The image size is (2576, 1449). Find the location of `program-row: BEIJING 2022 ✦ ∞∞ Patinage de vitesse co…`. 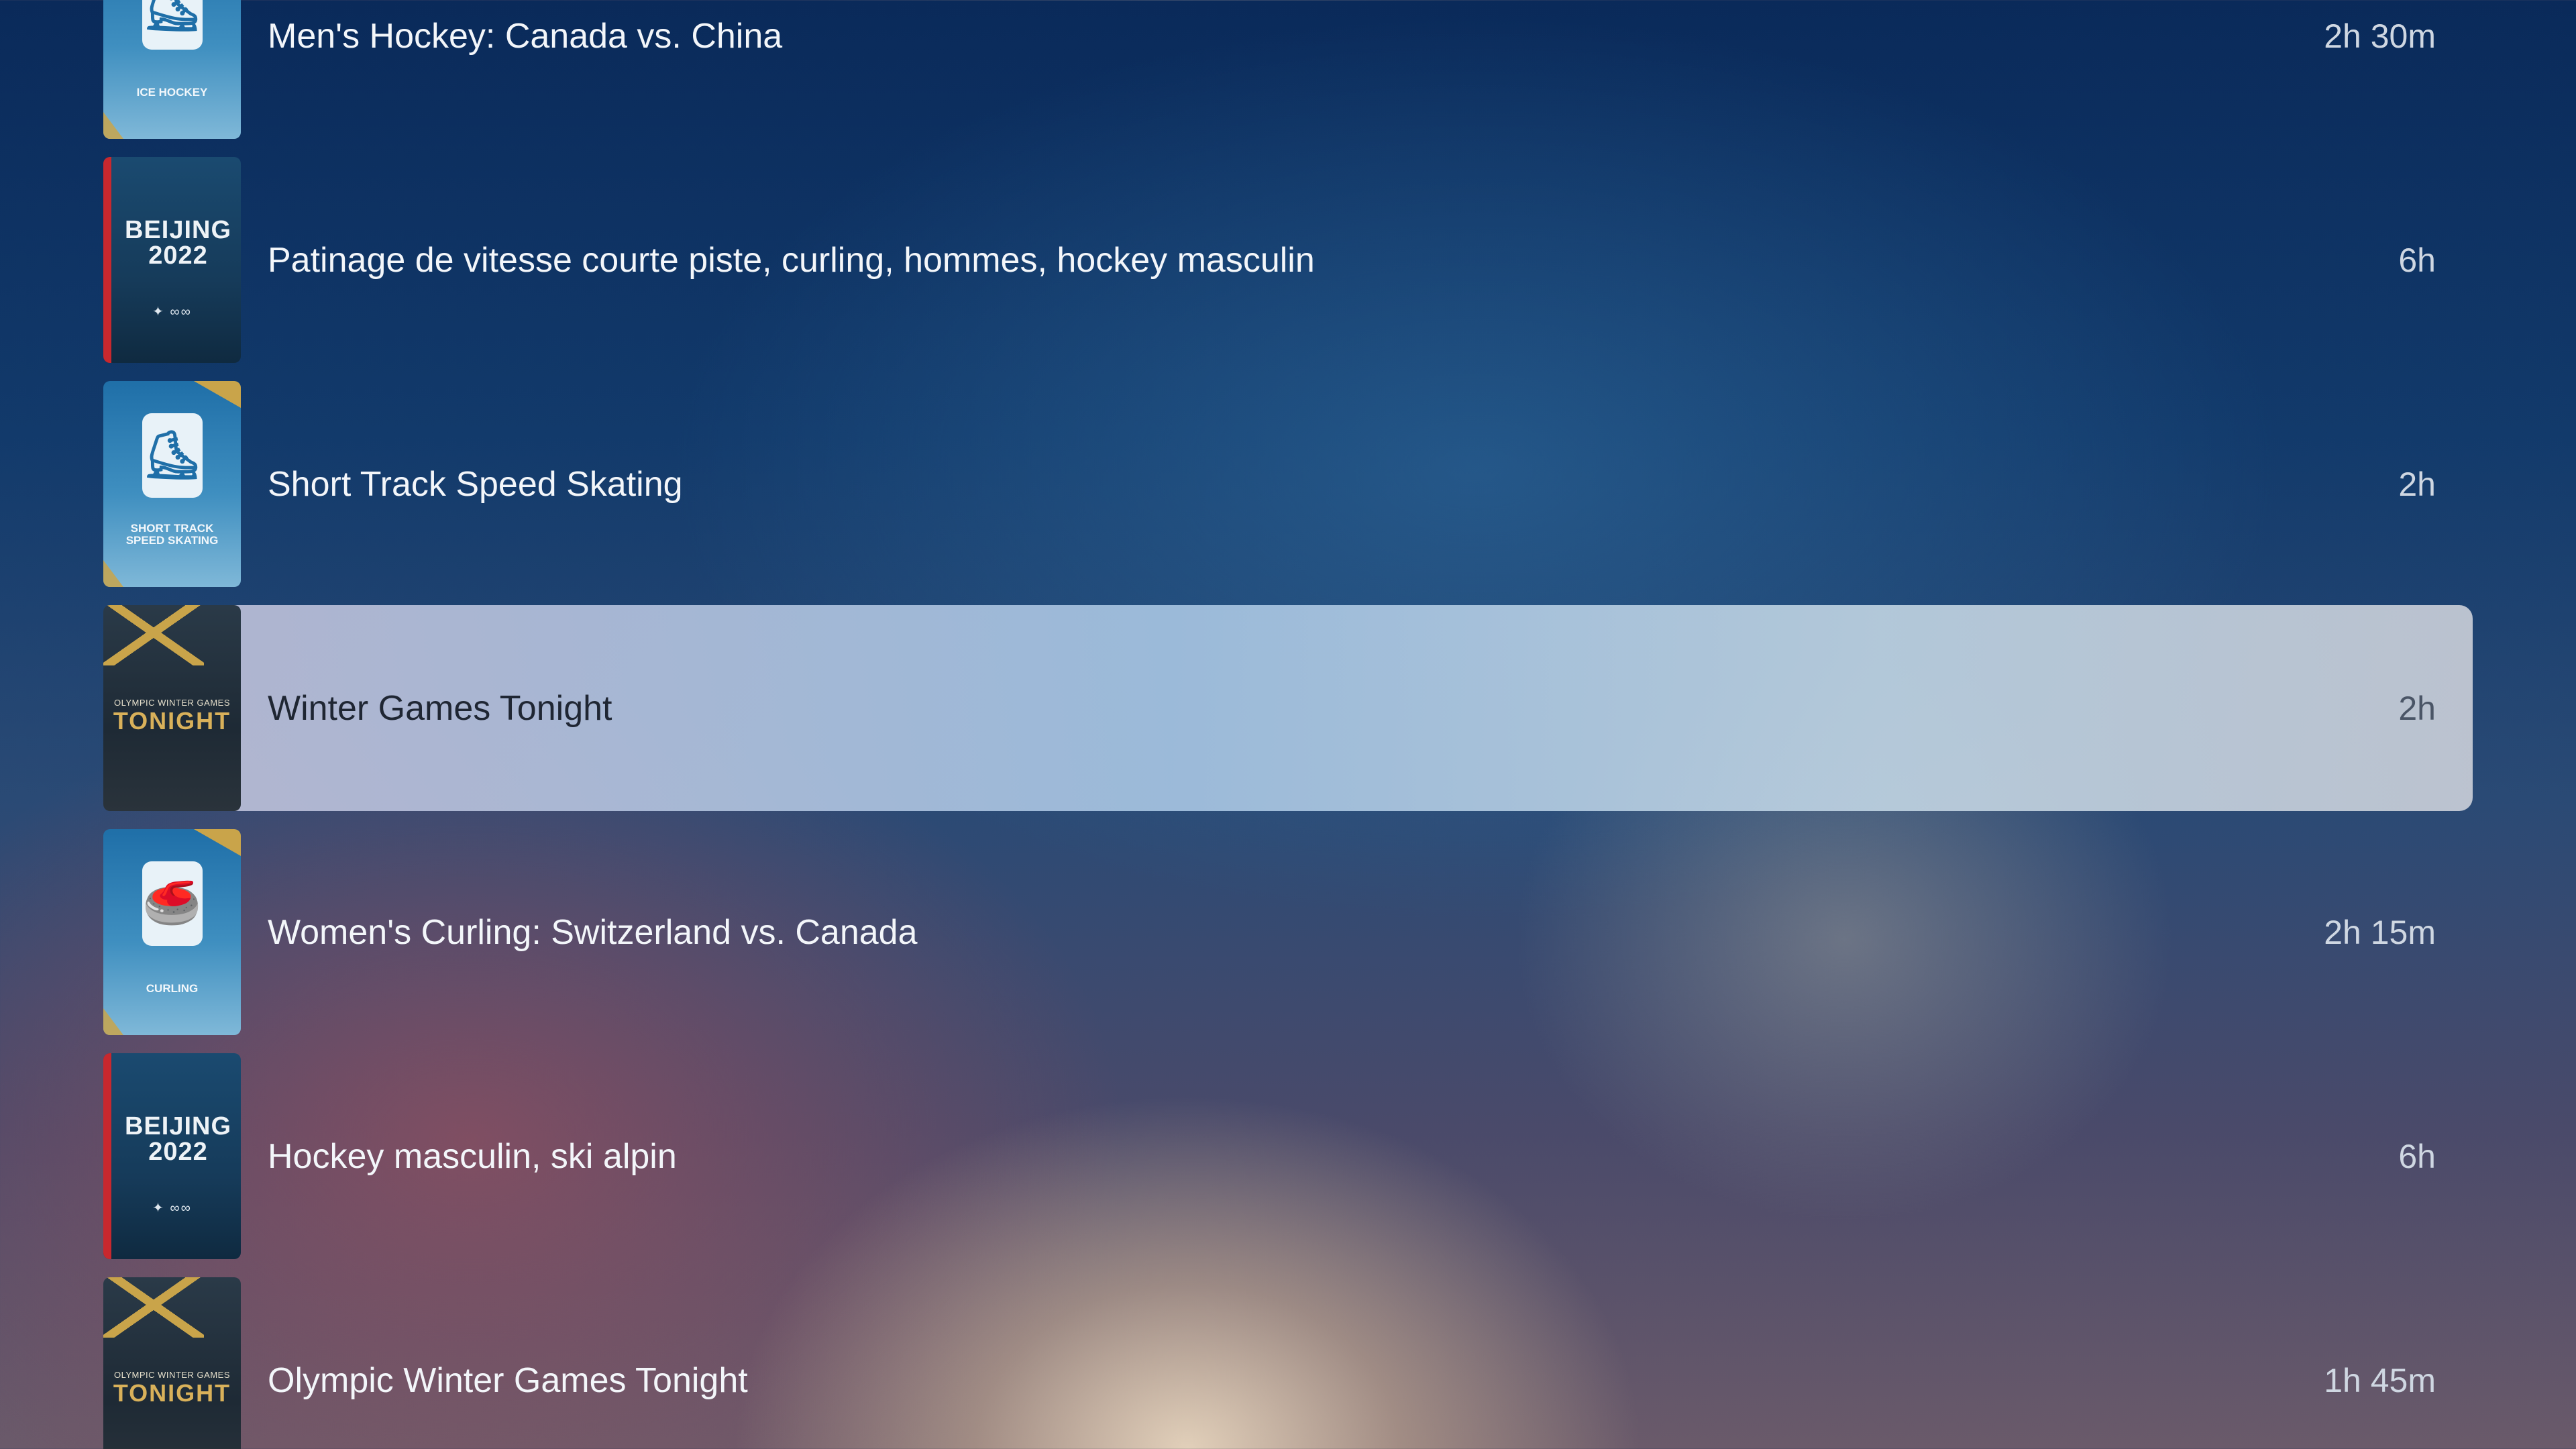

program-row: BEIJING 2022 ✦ ∞∞ Patinage de vitesse co… is located at coordinates (1288, 260).